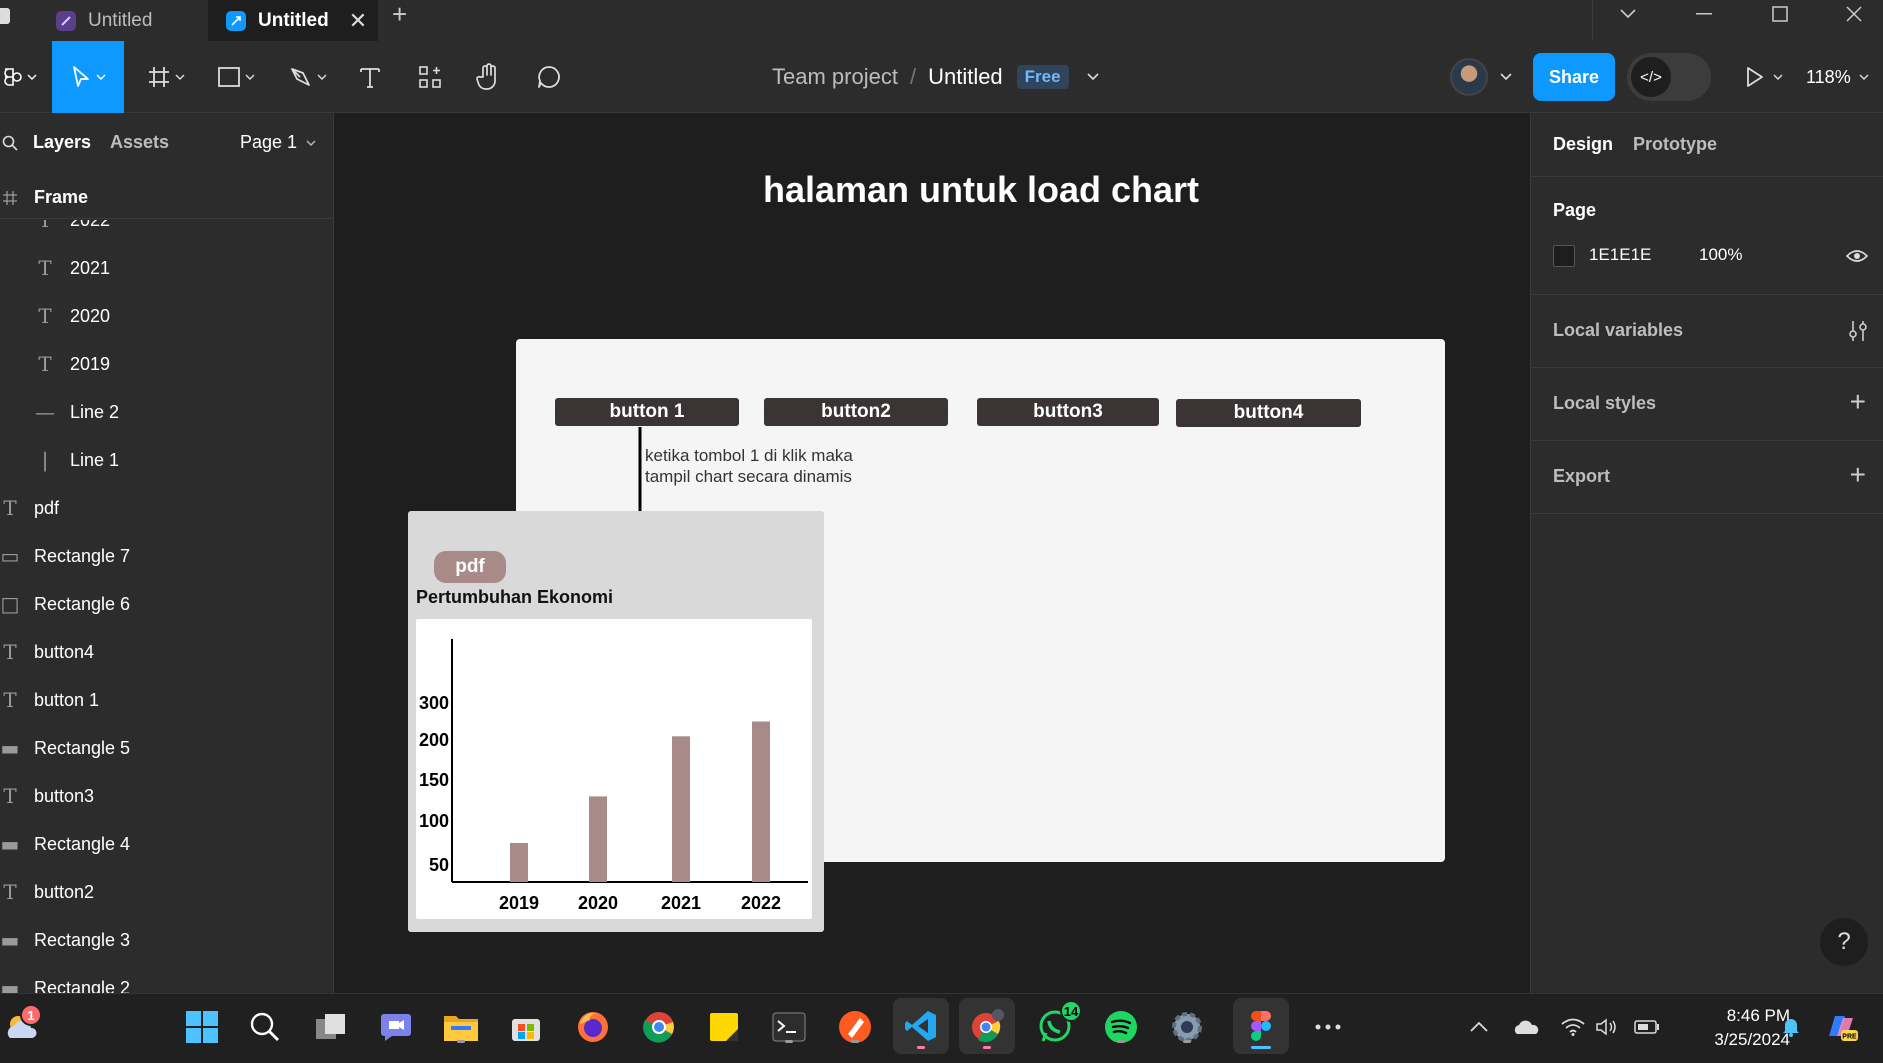 Image resolution: width=1883 pixels, height=1063 pixels. Describe the element at coordinates (166, 796) in the screenshot. I see `layer-item: Tbutton3` at that location.